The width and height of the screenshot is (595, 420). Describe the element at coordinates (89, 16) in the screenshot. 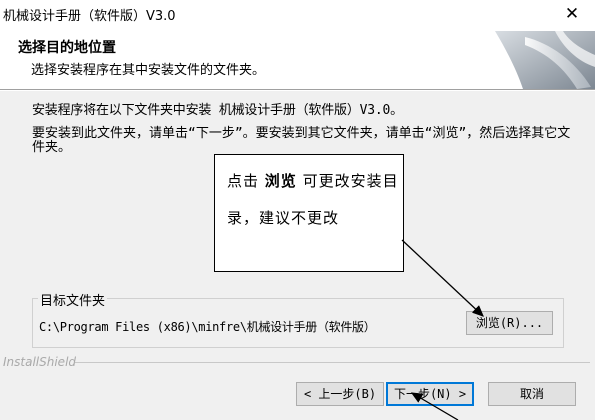

I see `window-title: 机械设计手册（软件版）V3.0` at that location.